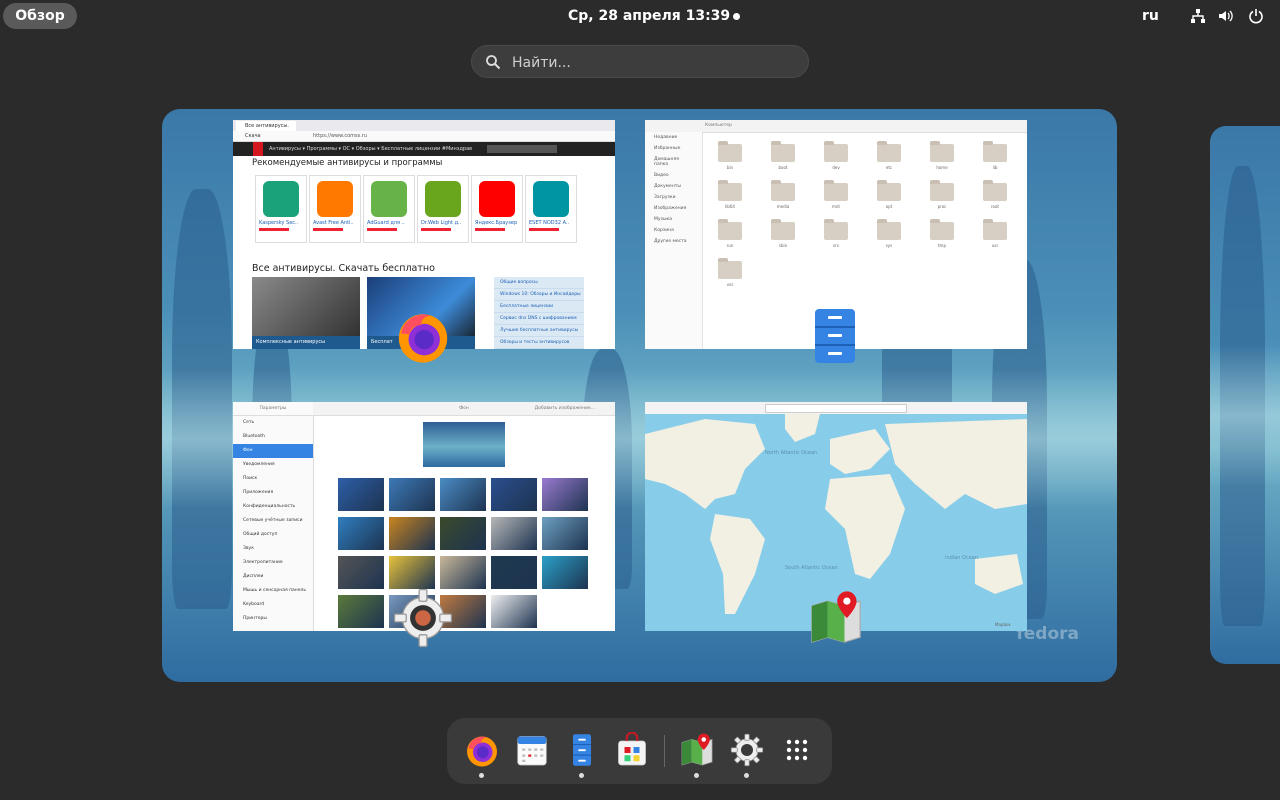 This screenshot has height=800, width=1280. What do you see at coordinates (539, 283) in the screenshot?
I see `side-link: Общие вопросы` at bounding box center [539, 283].